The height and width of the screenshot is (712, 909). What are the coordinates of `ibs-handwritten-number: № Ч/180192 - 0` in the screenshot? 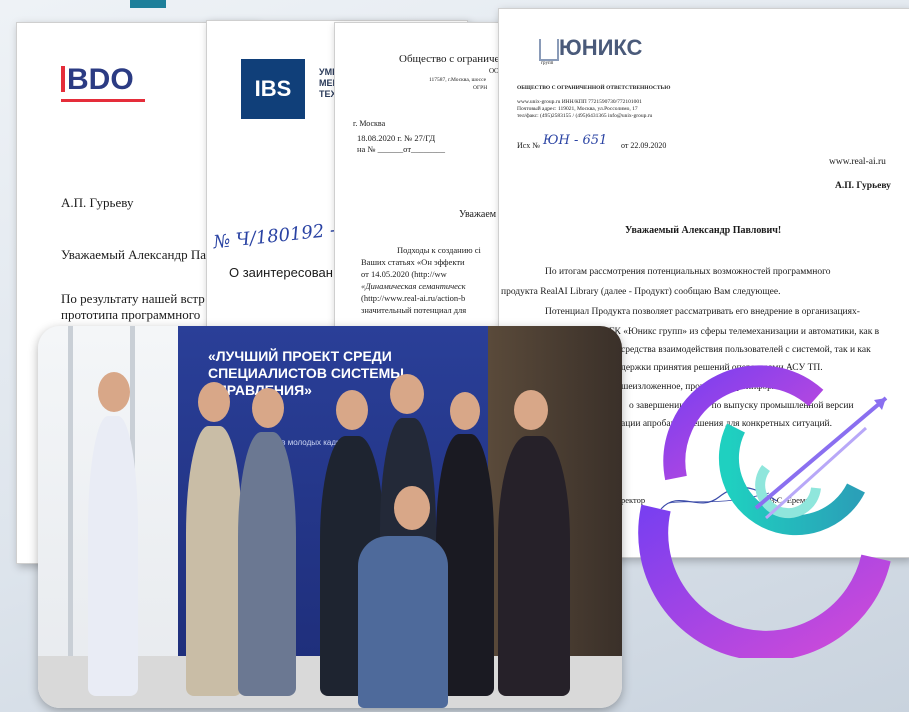 It's located at (283, 235).